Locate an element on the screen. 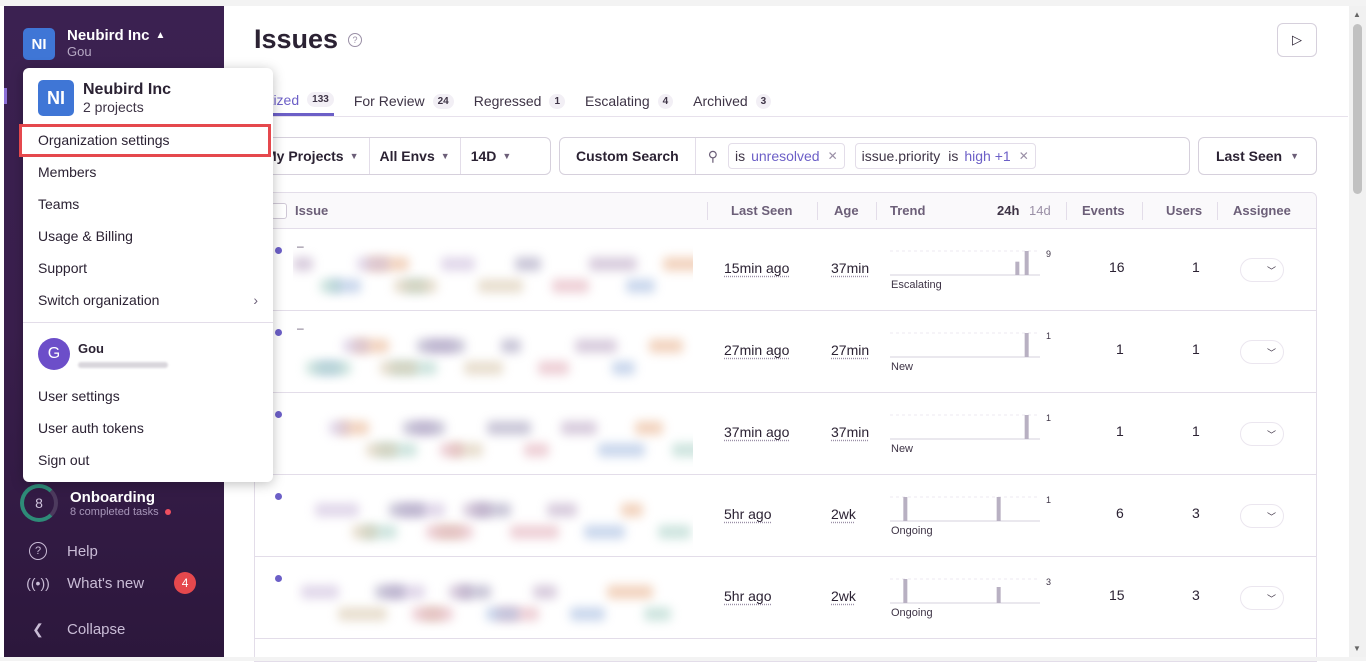 The width and height of the screenshot is (1366, 662). org-switcher: NI Neubird Inc ▲ Gou is located at coordinates (94, 44).